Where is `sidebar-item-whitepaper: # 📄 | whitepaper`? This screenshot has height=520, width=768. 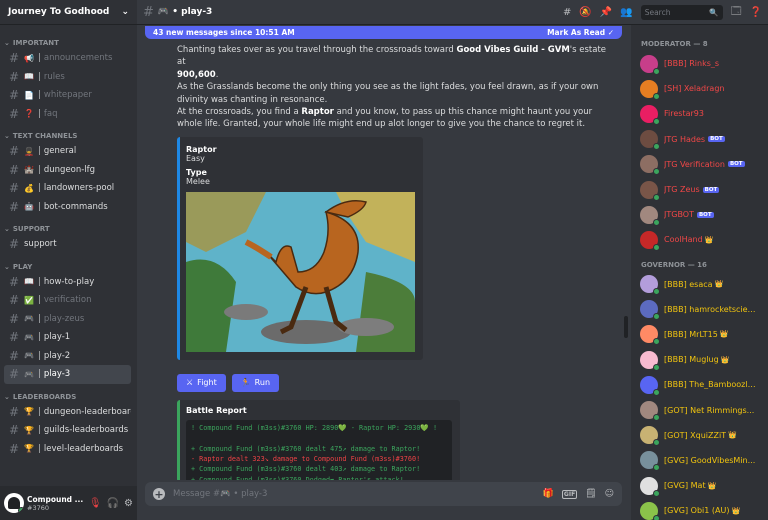
sidebar-item-whitepaper: # 📄 | whitepaper is located at coordinates (67, 95).